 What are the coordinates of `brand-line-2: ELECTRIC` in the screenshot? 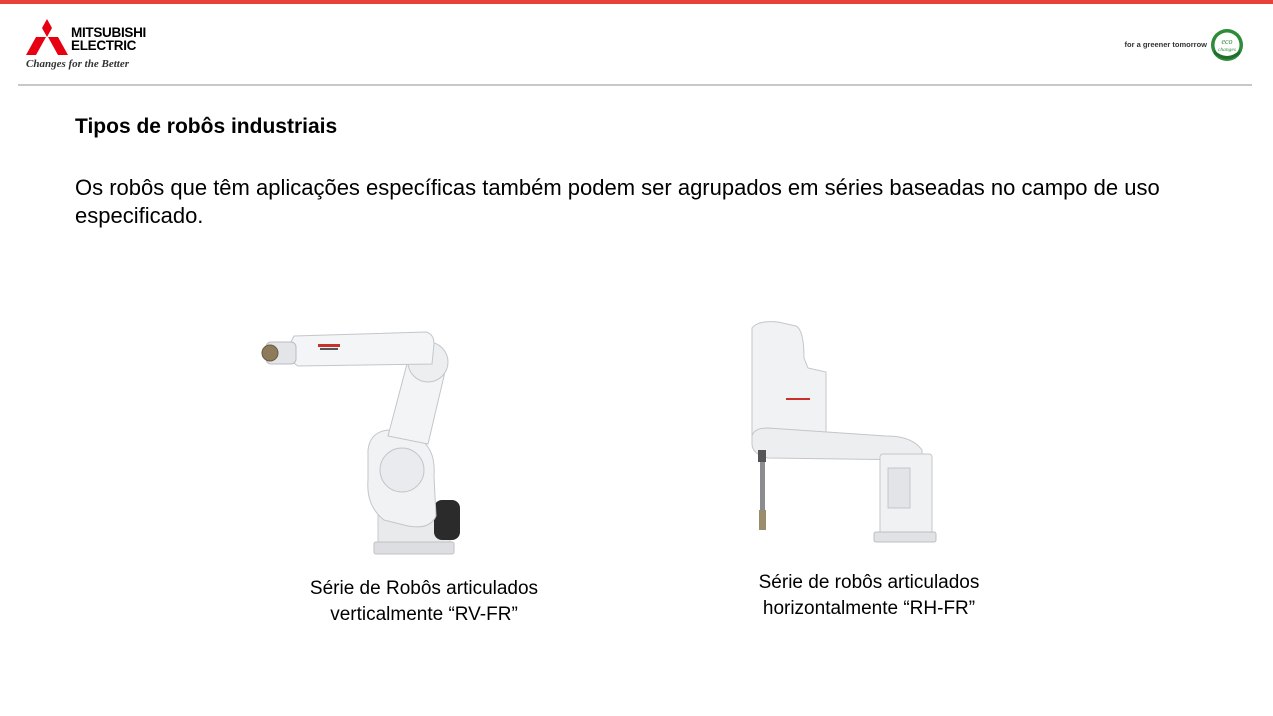 It's located at (104, 45).